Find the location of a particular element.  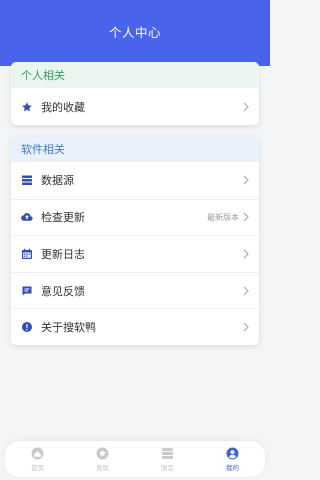

menu-item-favorites: 我的收藏 is located at coordinates (135, 106).